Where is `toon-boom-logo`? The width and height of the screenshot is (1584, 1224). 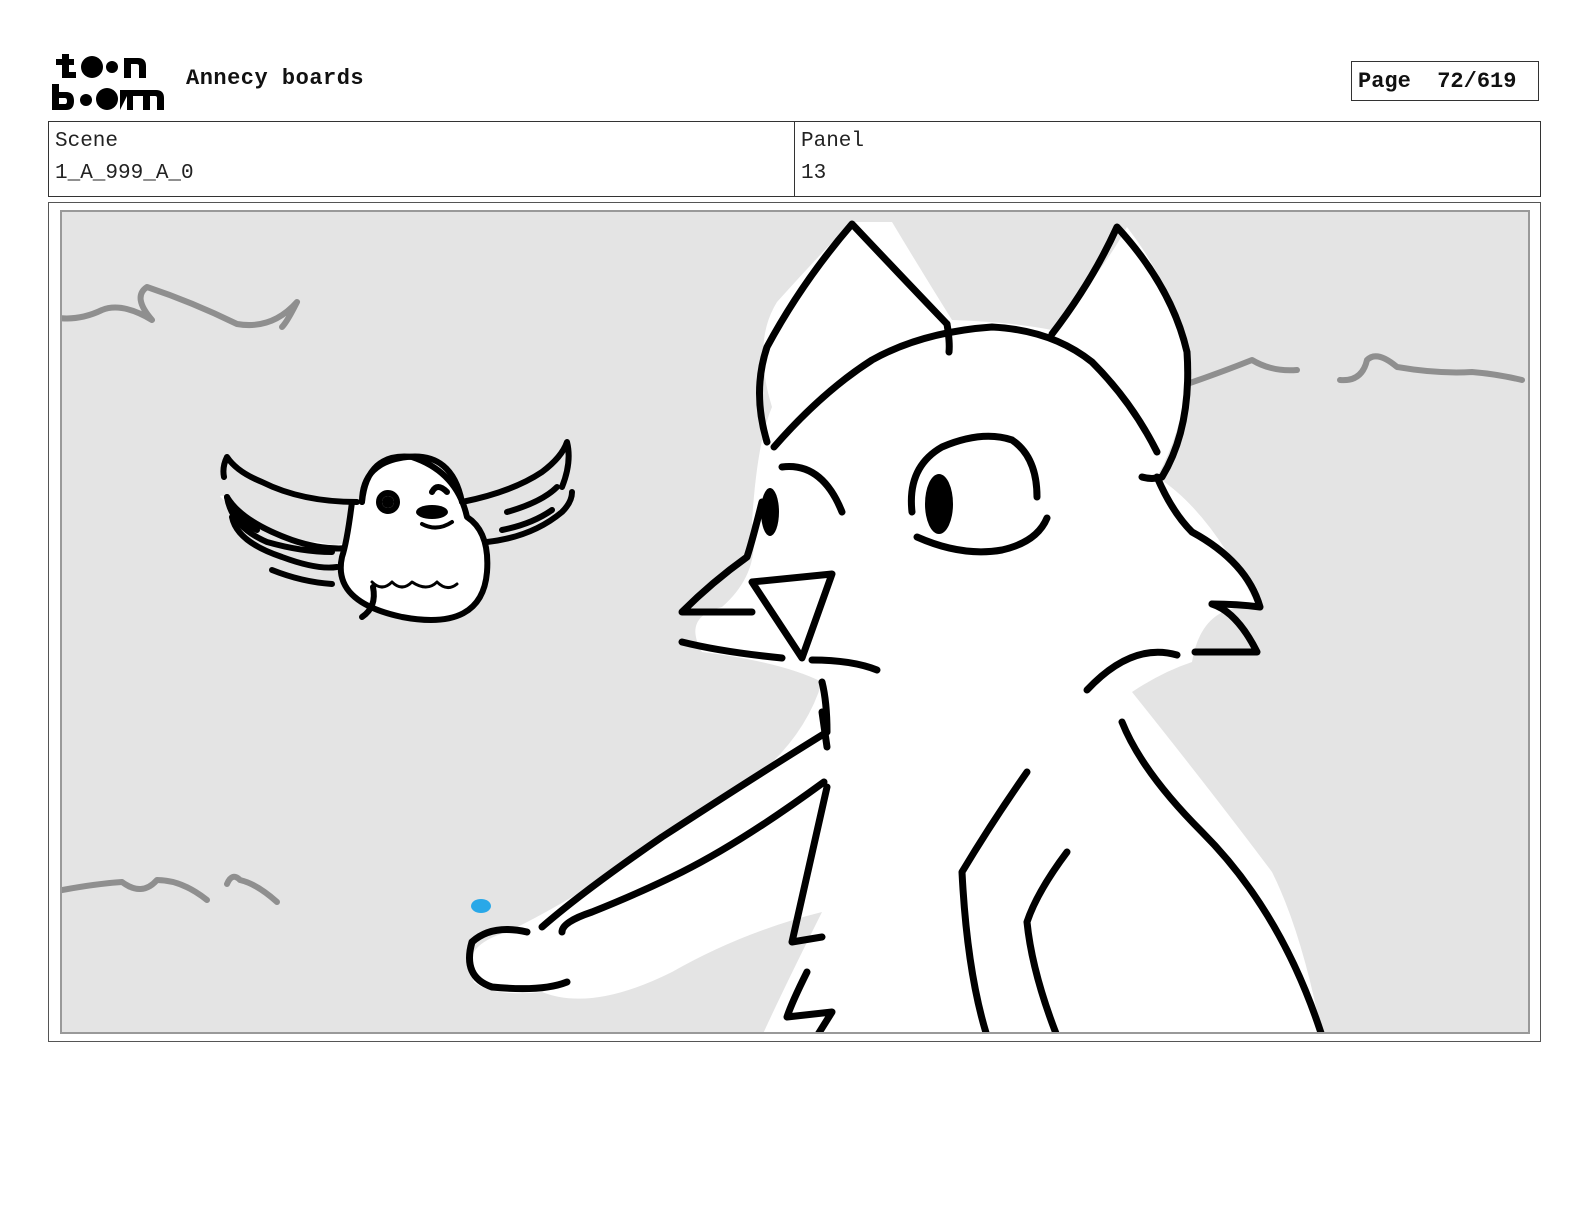 toon-boom-logo is located at coordinates (108, 82).